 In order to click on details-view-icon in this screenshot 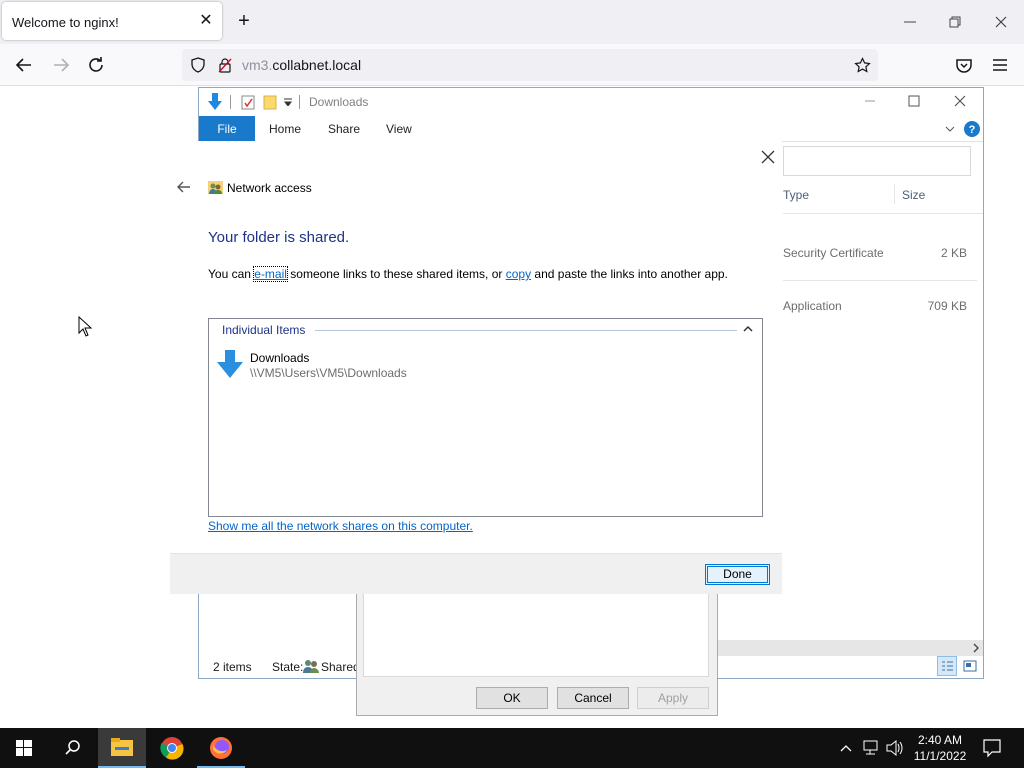, I will do `click(947, 666)`.